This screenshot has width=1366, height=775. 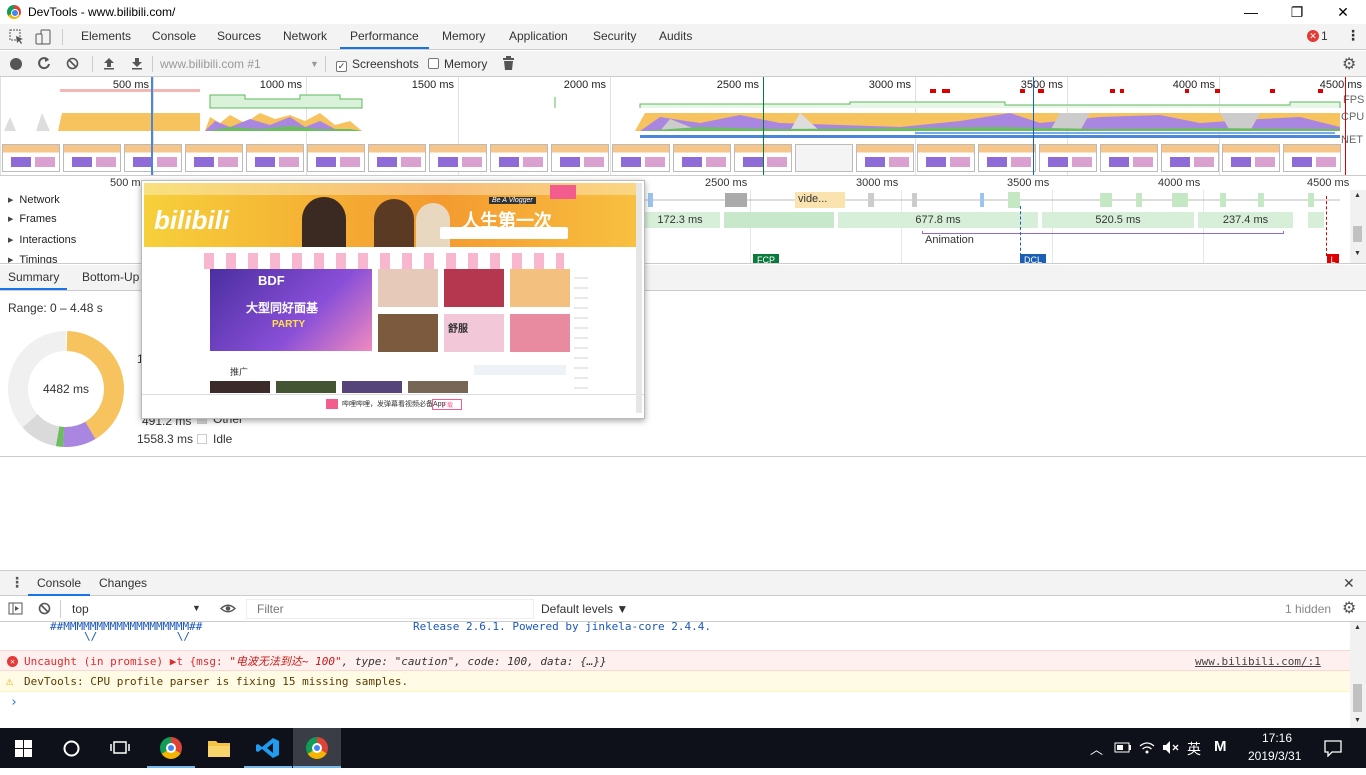 I want to click on context-select: top, so click(x=80, y=609).